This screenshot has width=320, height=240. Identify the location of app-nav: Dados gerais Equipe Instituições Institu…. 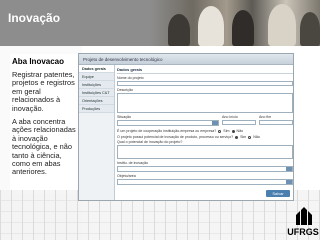
(97, 132).